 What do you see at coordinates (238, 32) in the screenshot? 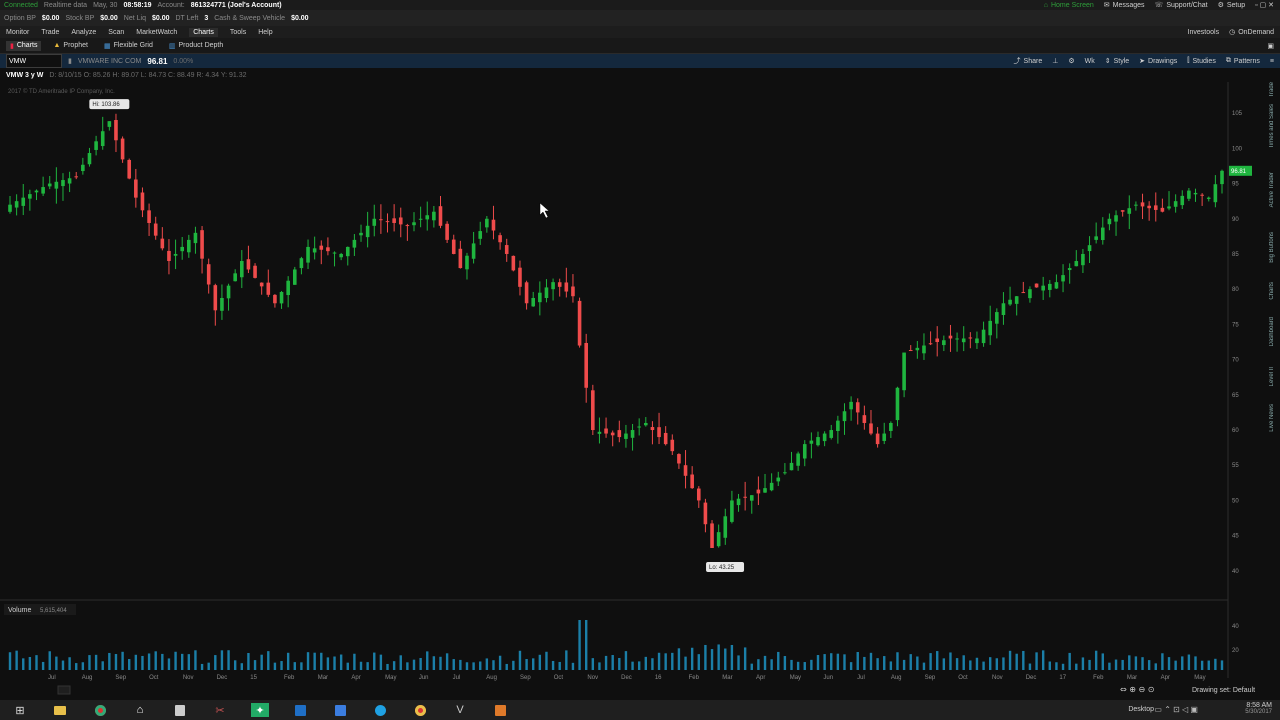
I see `menu-tools: Tools` at bounding box center [238, 32].